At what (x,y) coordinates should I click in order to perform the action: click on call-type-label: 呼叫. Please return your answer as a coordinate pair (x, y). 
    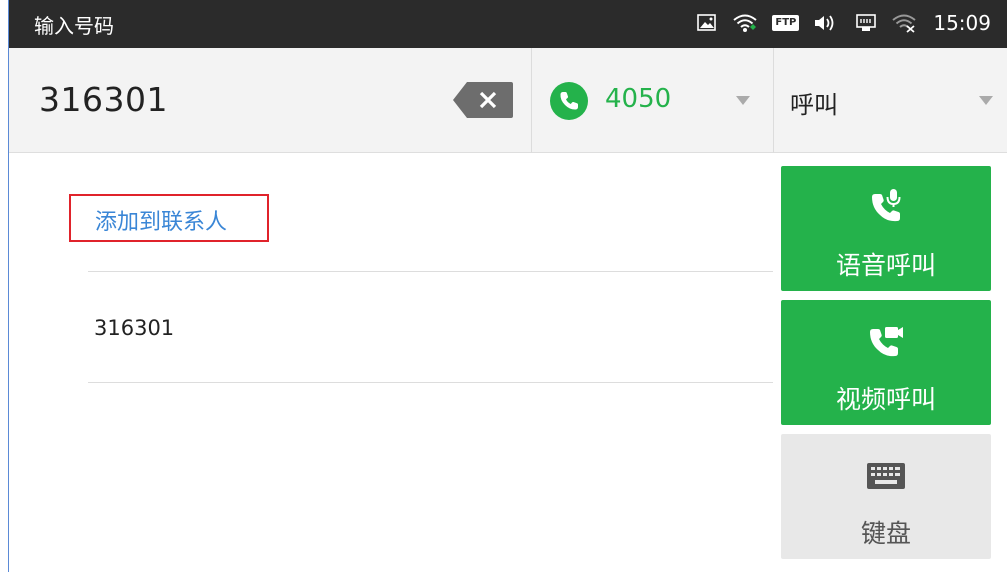
    Looking at the image, I should click on (814, 105).